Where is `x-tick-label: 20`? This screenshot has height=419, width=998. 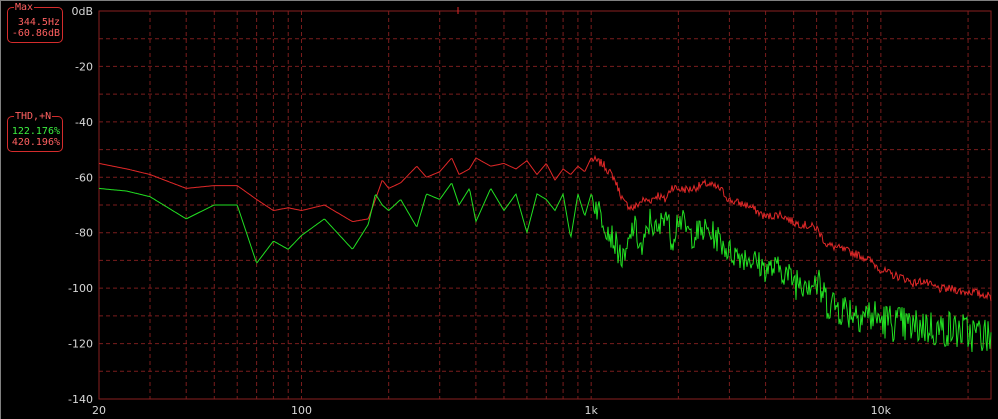
x-tick-label: 20 is located at coordinates (99, 410).